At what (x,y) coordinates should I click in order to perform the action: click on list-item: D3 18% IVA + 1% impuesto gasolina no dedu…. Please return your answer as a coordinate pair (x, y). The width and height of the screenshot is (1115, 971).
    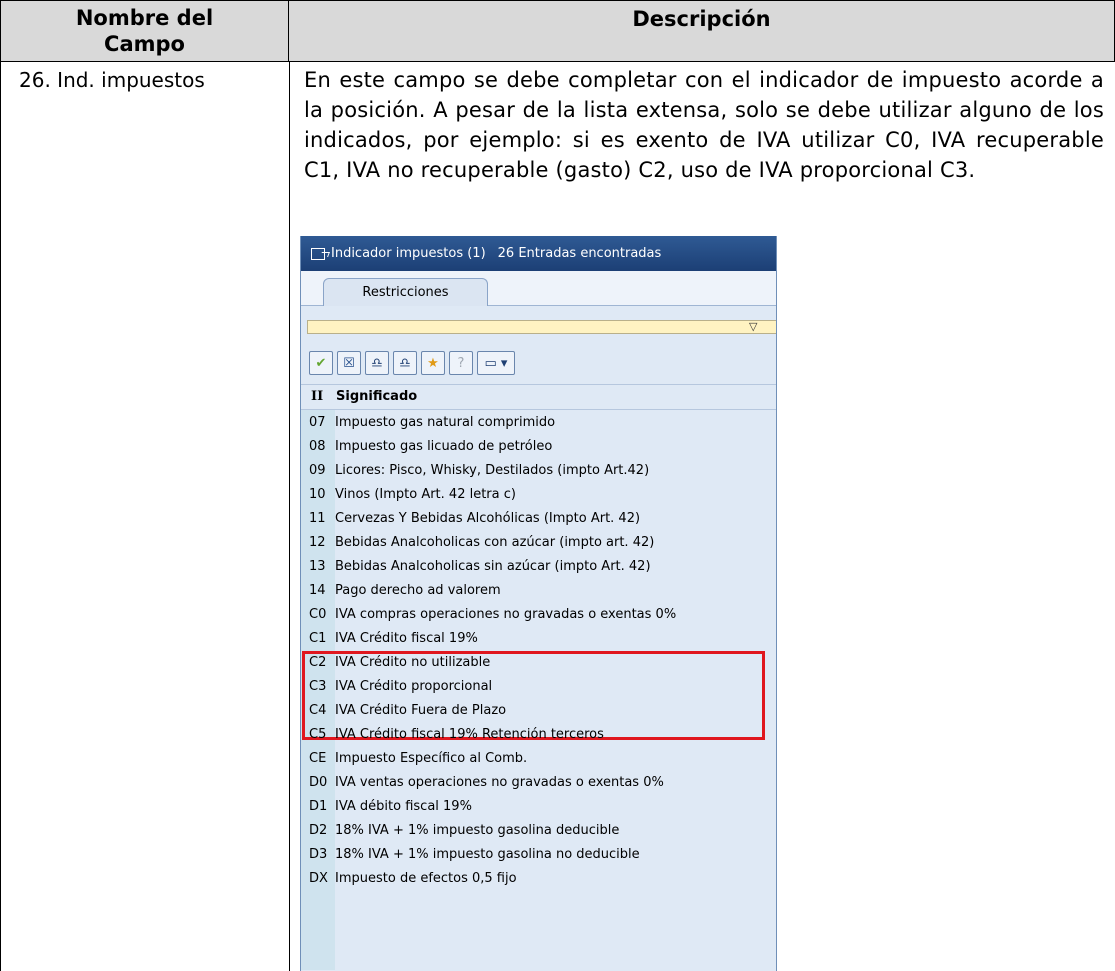
    Looking at the image, I should click on (538, 854).